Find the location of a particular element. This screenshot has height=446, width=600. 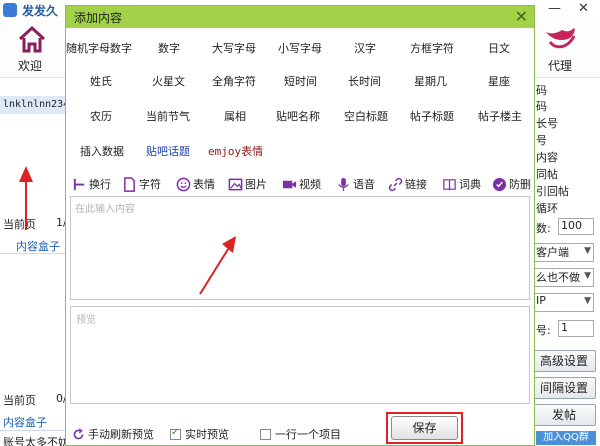

manual-refresh-button: 手动刷新预览 is located at coordinates (113, 434).